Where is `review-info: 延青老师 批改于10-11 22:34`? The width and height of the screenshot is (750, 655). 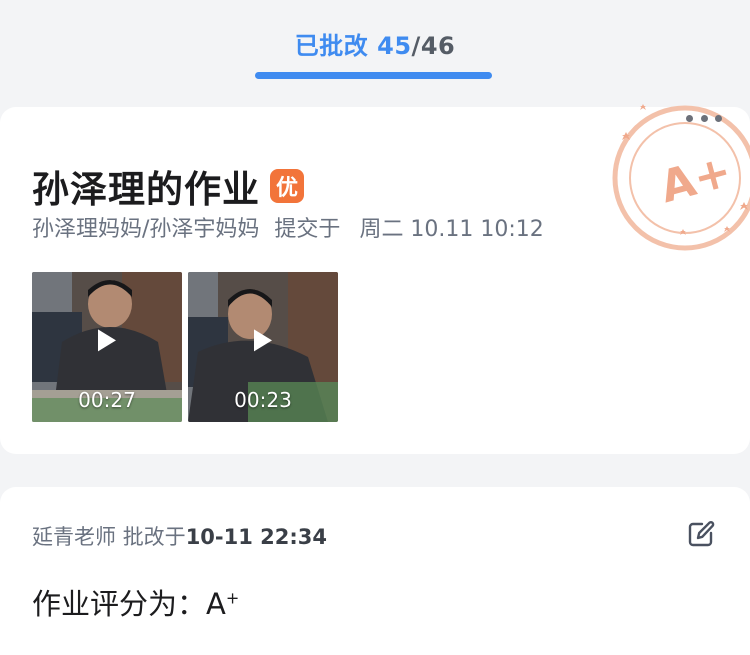 review-info: 延青老师 批改于10-11 22:34 is located at coordinates (179, 536).